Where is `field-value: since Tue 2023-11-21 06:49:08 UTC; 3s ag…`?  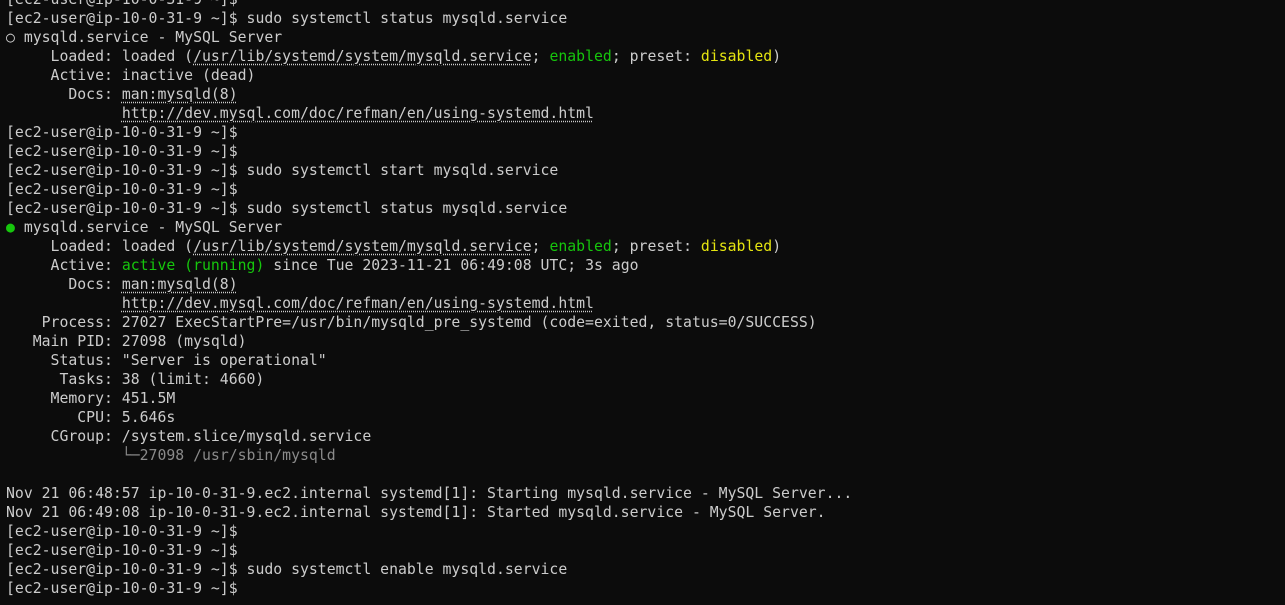 field-value: since Tue 2023-11-21 06:49:08 UTC; 3s ag… is located at coordinates (451, 265).